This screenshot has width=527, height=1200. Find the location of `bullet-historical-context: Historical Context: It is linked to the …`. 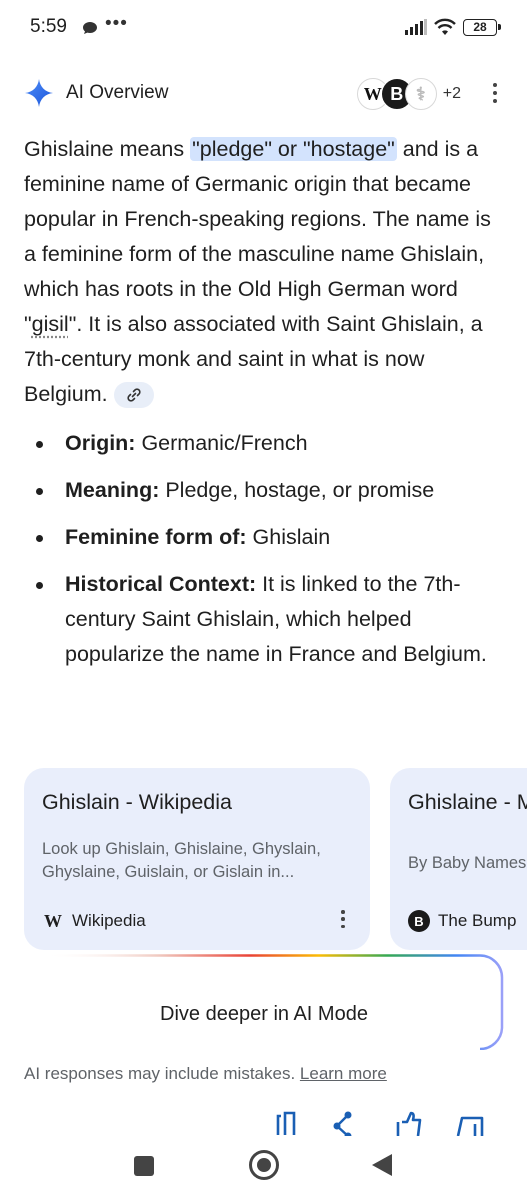

bullet-historical-context: Historical Context: It is linked to the … is located at coordinates (266, 619).